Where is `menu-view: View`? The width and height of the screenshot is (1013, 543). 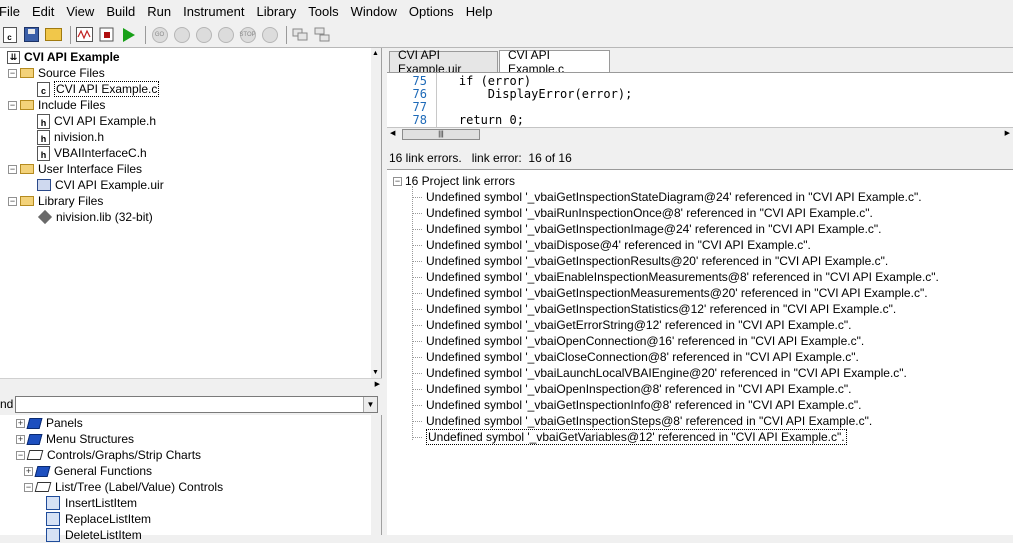 menu-view: View is located at coordinates (75, 11).